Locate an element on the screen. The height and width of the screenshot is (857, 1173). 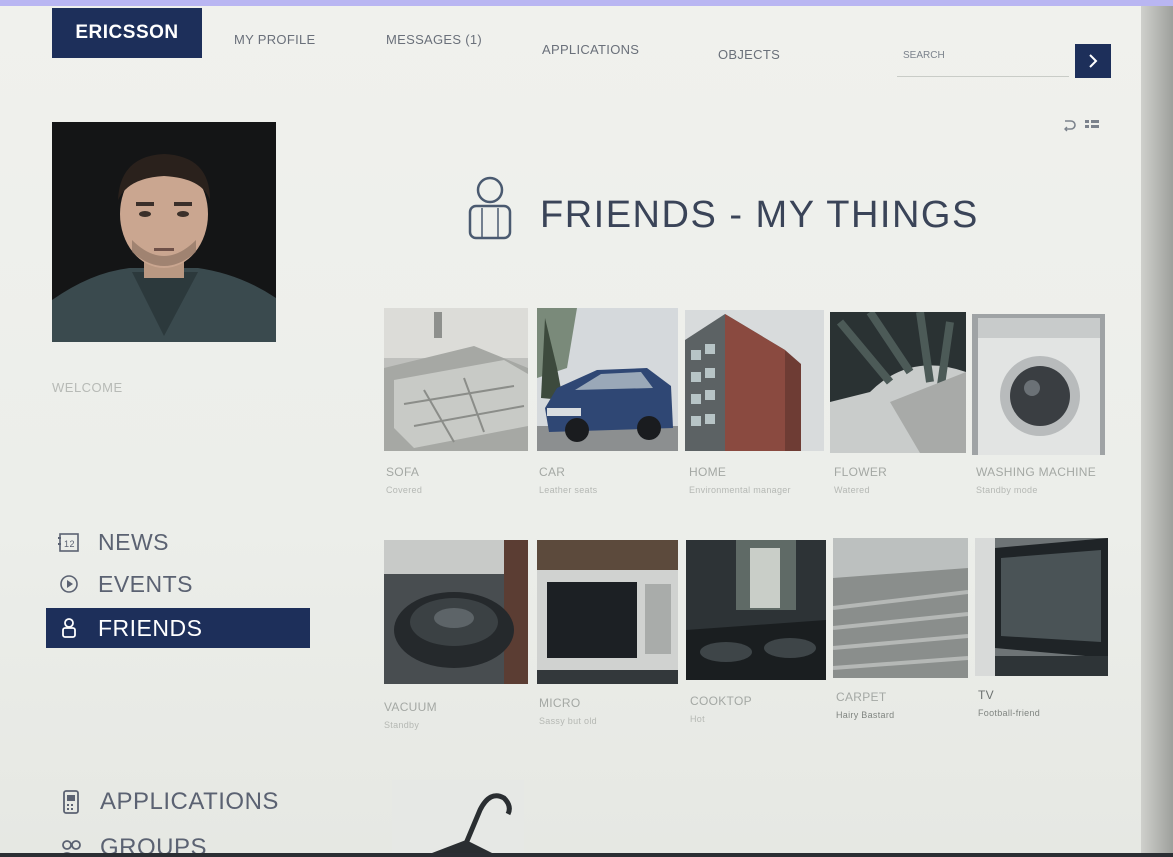
carpet-image is located at coordinates (900, 608).